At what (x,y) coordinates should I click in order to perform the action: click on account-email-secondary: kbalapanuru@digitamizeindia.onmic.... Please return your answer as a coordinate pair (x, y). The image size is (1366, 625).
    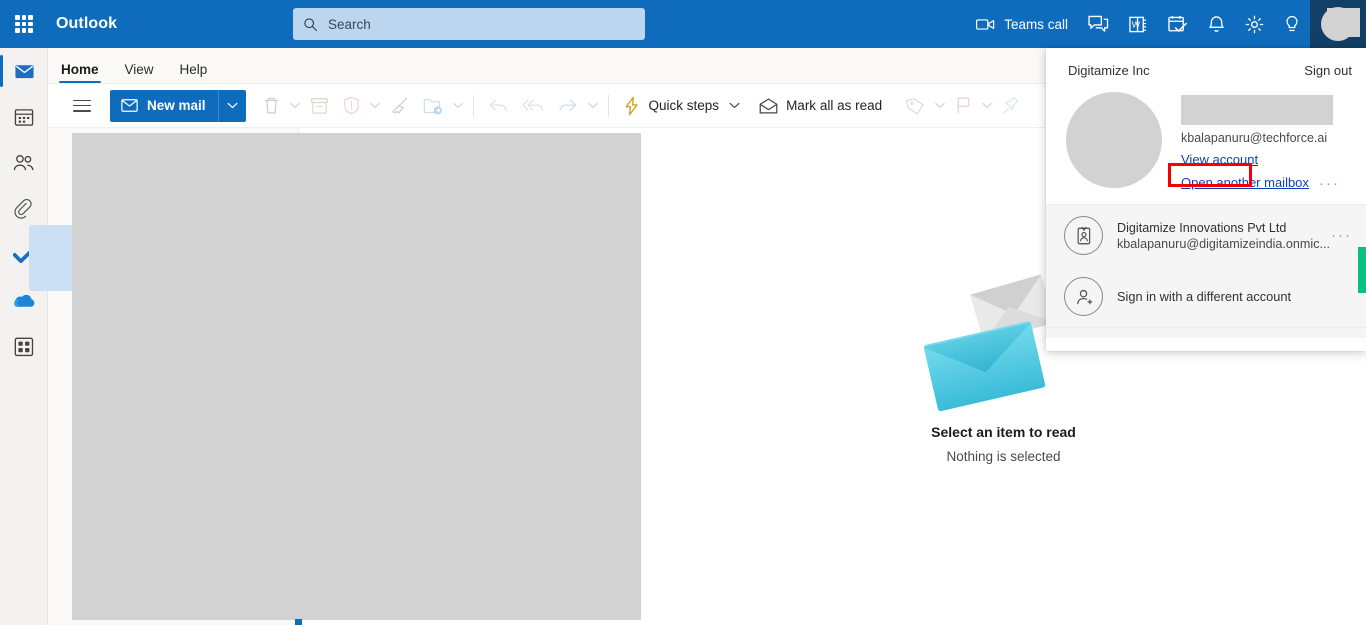
    Looking at the image, I should click on (1223, 243).